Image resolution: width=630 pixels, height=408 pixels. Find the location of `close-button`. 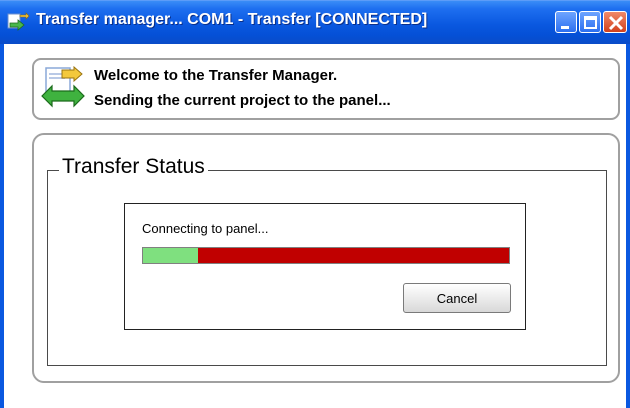

close-button is located at coordinates (615, 22).